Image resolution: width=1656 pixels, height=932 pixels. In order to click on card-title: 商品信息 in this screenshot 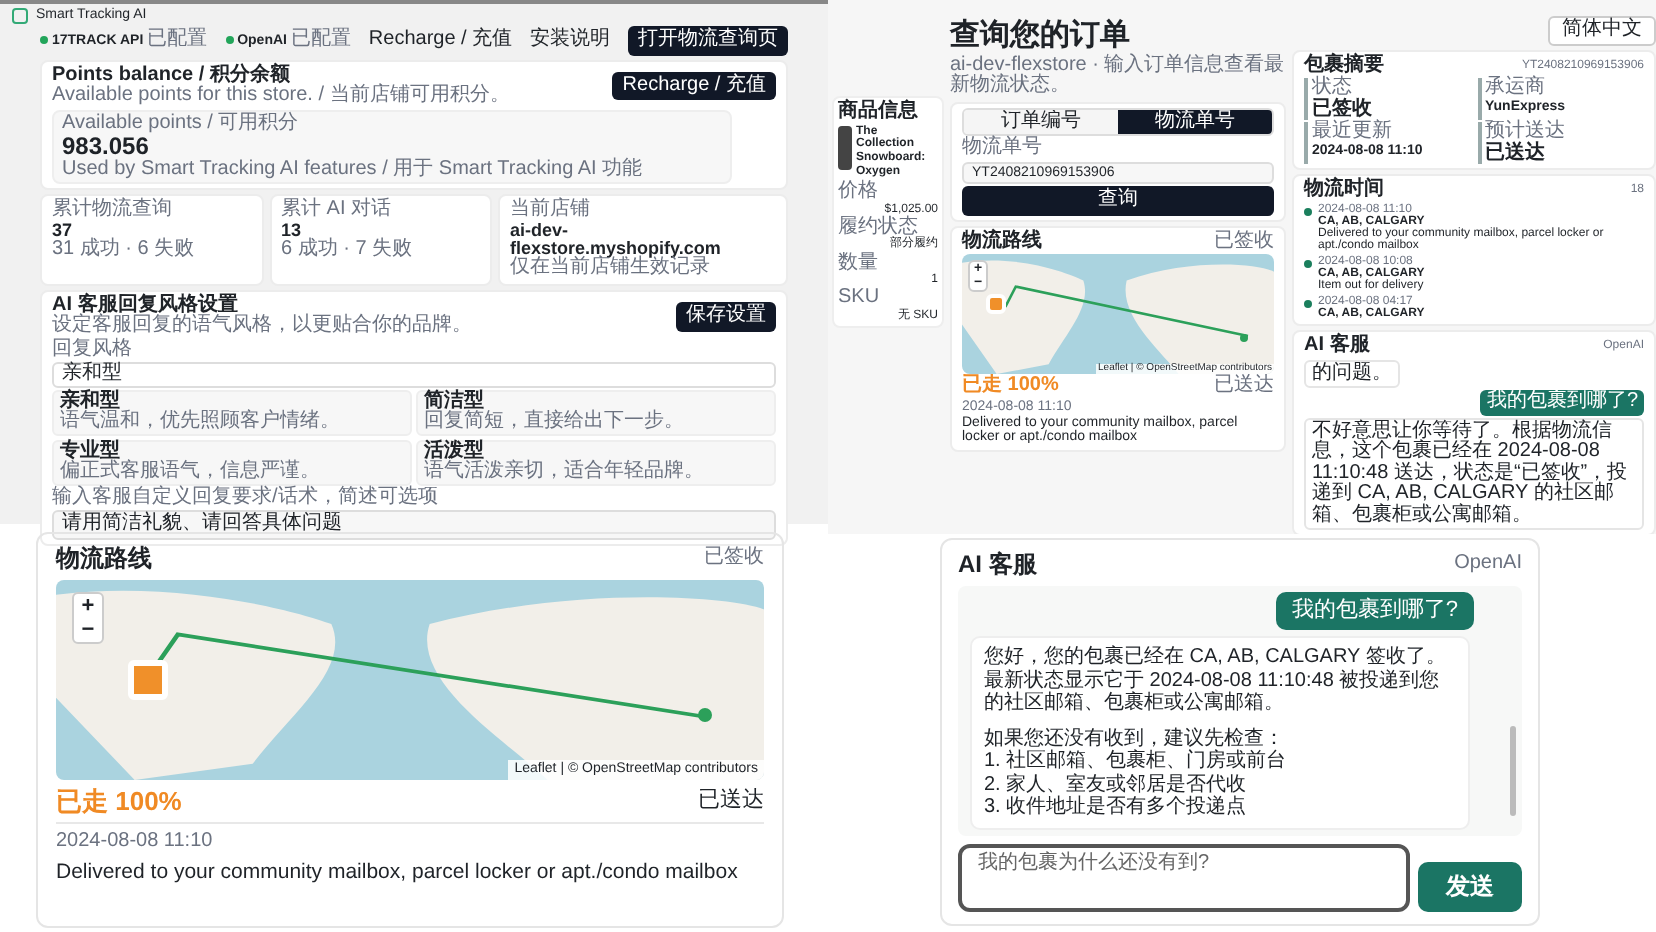, I will do `click(879, 112)`.